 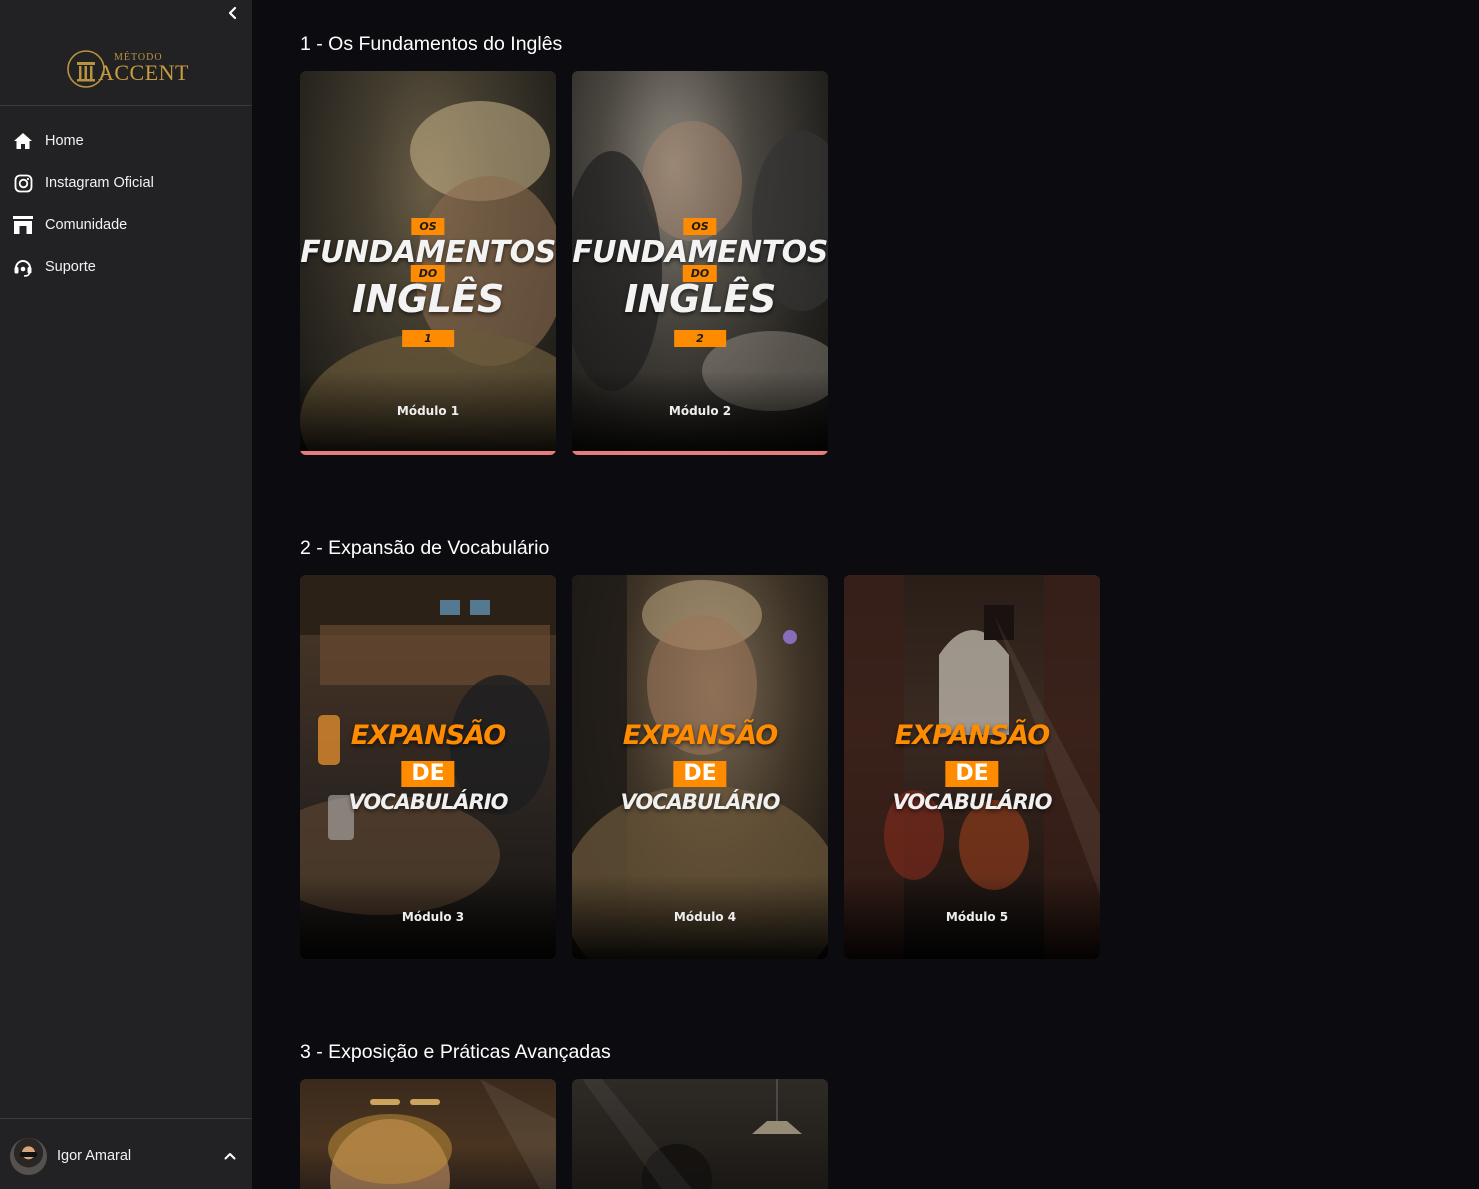 I want to click on module-card-5: EXPANSÃO DE VOCABULÁRIO Módulo 5, so click(x=972, y=767).